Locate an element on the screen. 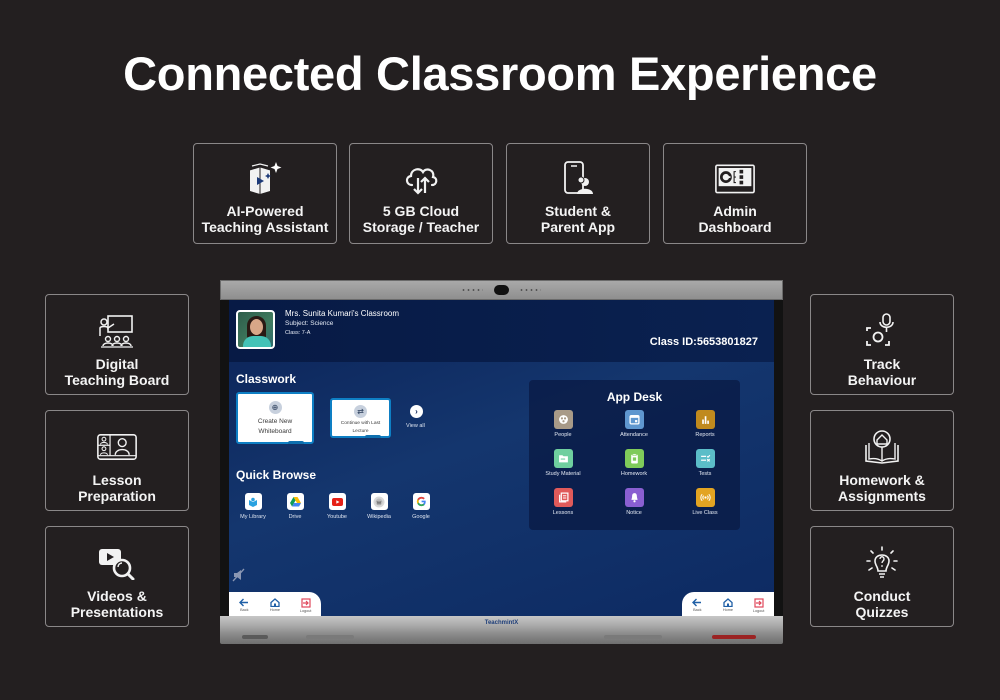 This screenshot has width=1000, height=700. quick-browse-google: Google is located at coordinates (421, 506).